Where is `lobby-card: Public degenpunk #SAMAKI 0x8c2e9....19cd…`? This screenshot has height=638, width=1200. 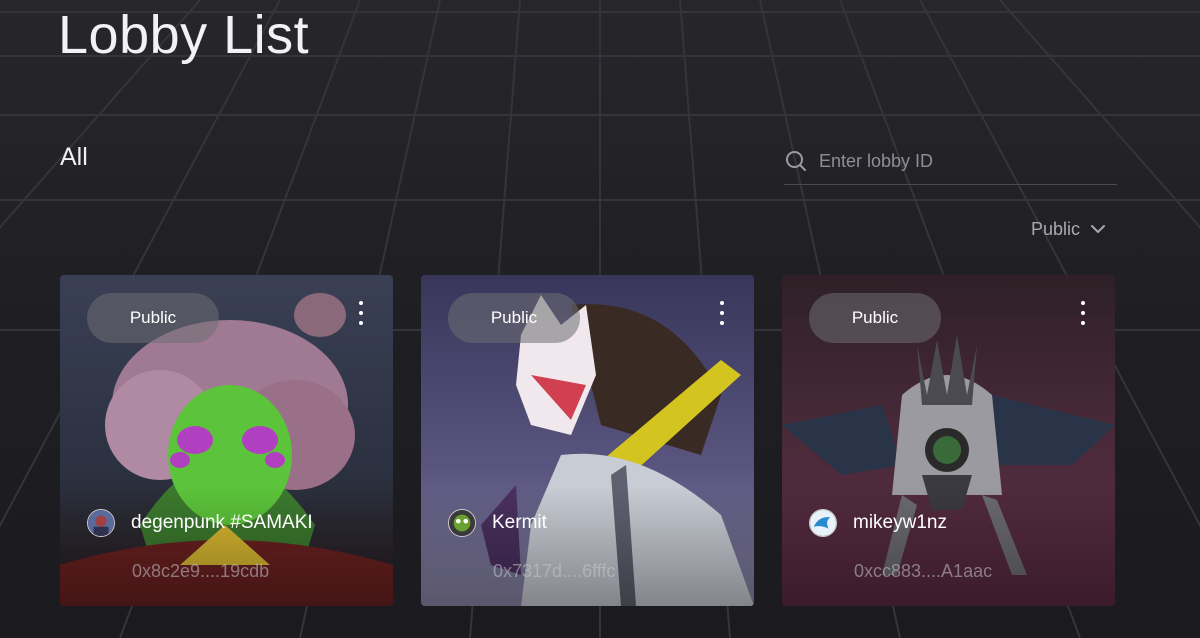
lobby-card: Public degenpunk #SAMAKI 0x8c2e9....19cd… is located at coordinates (226, 440).